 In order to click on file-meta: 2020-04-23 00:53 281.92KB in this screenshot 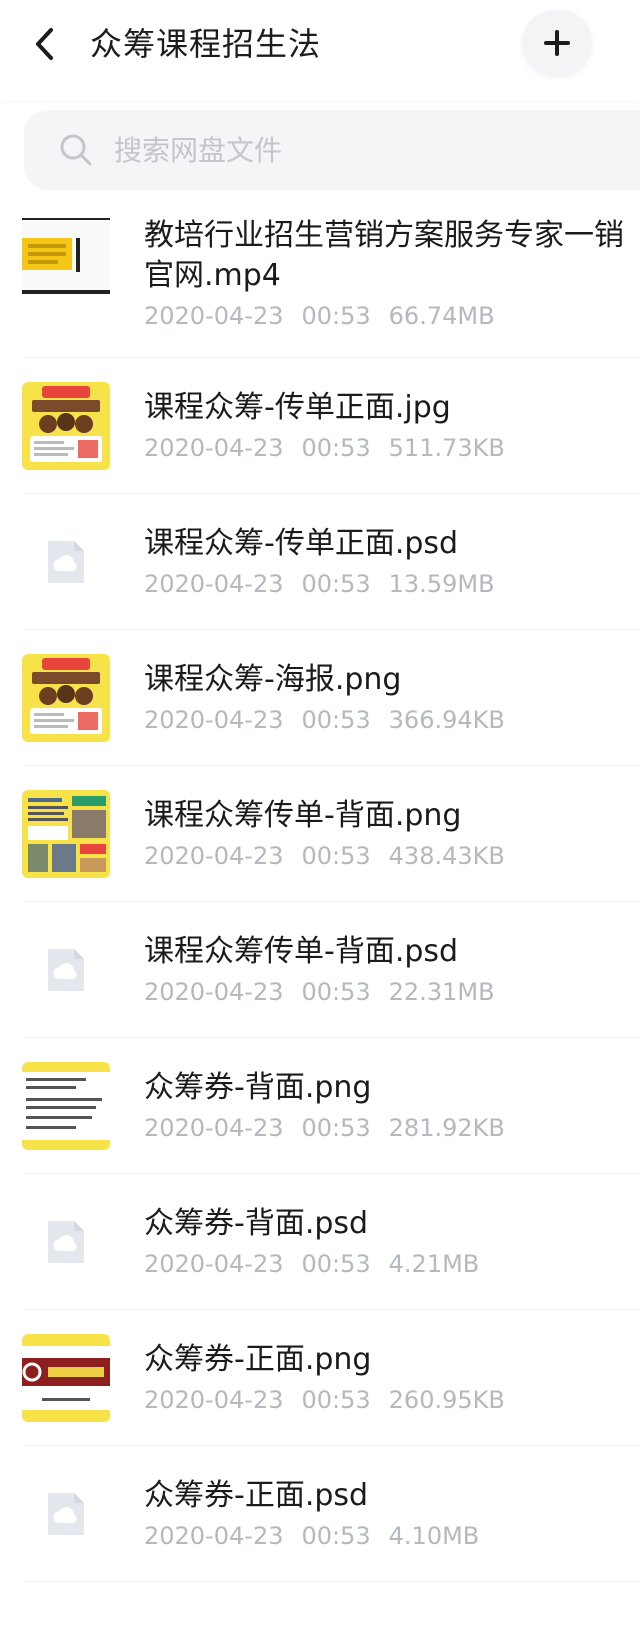, I will do `click(392, 1128)`.